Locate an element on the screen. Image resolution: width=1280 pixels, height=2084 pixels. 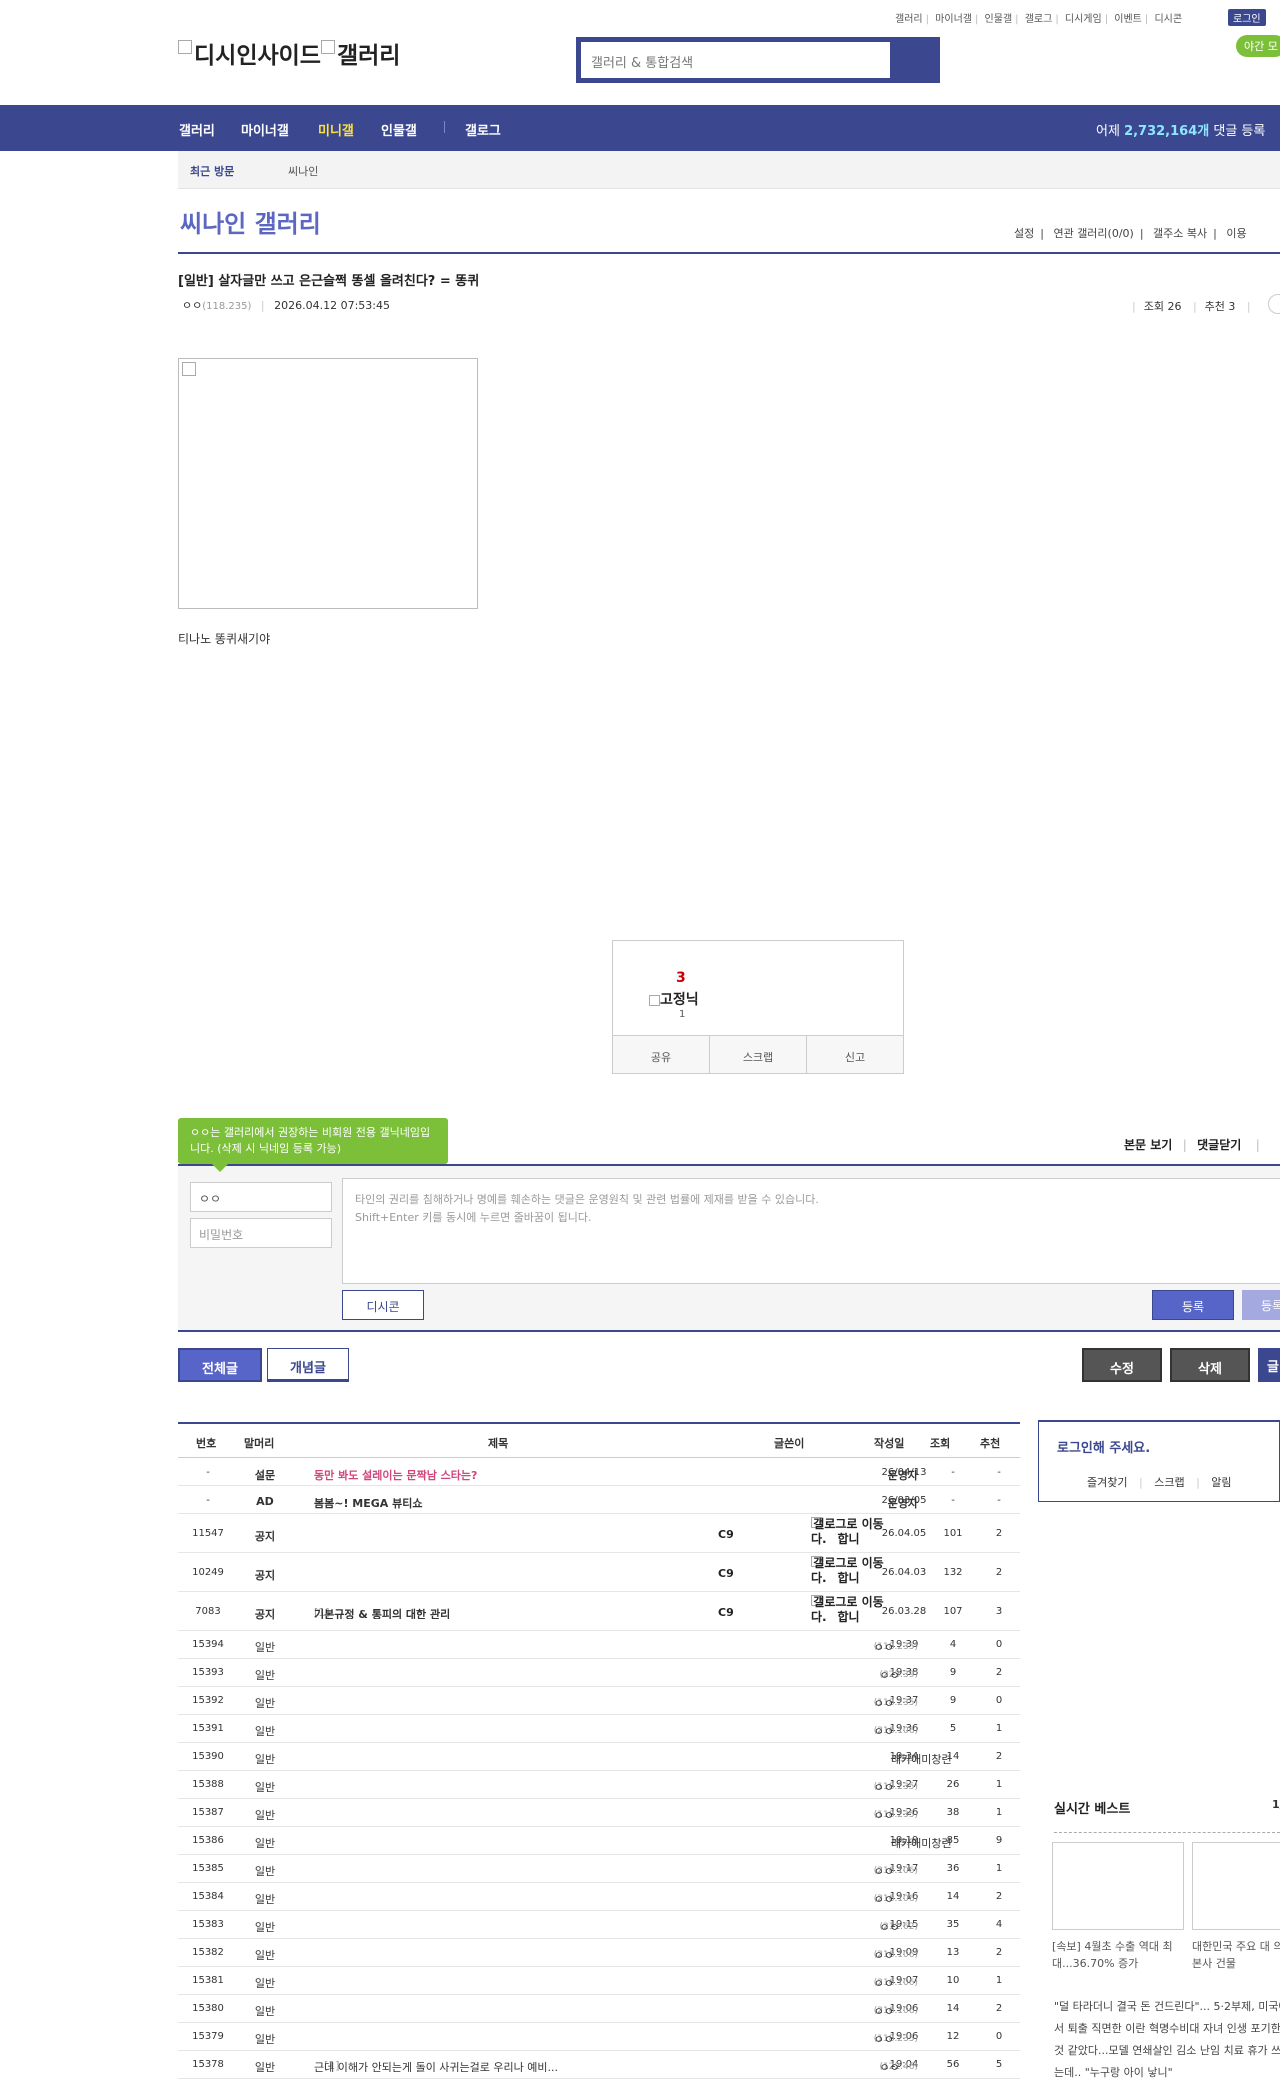
row-title: 근데 이해가 안되는게 돌이 사귀는걸로 우리나 예비... [1] is located at coordinates (529, 2065).